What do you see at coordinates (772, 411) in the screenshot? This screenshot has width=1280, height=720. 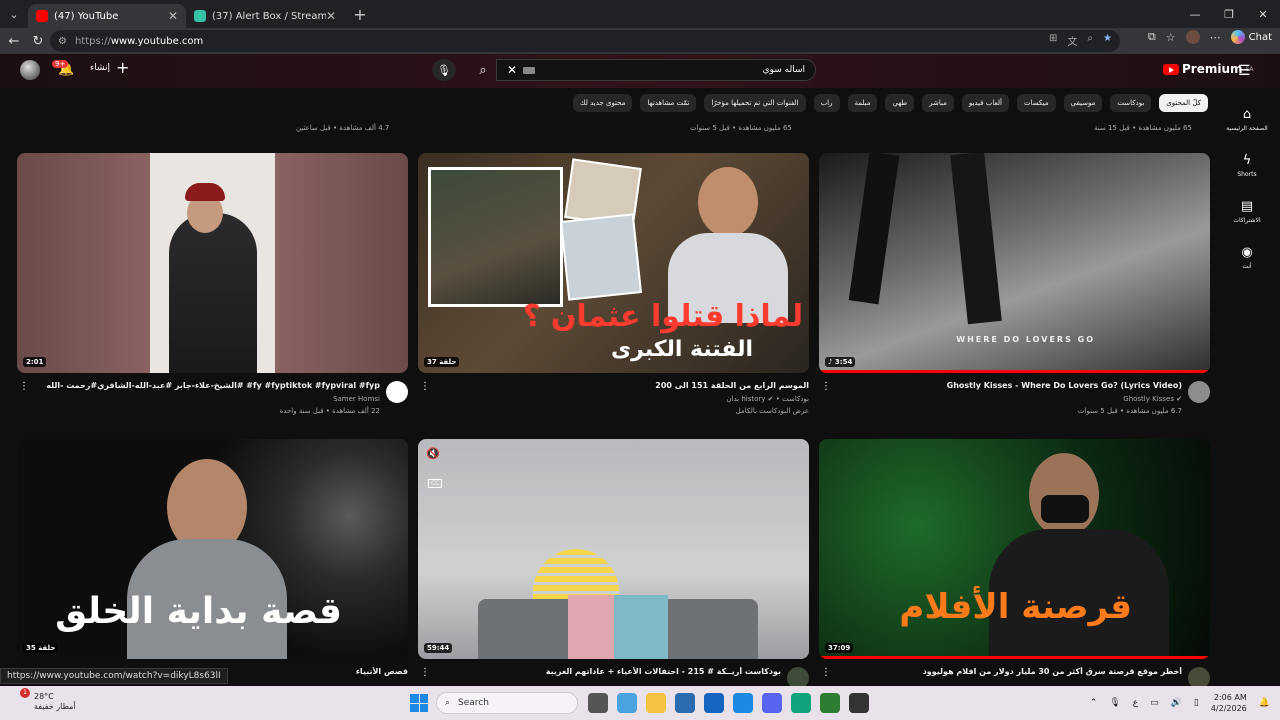 I see `view-full-podcast-link: عرض البودكاست بالكامل` at bounding box center [772, 411].